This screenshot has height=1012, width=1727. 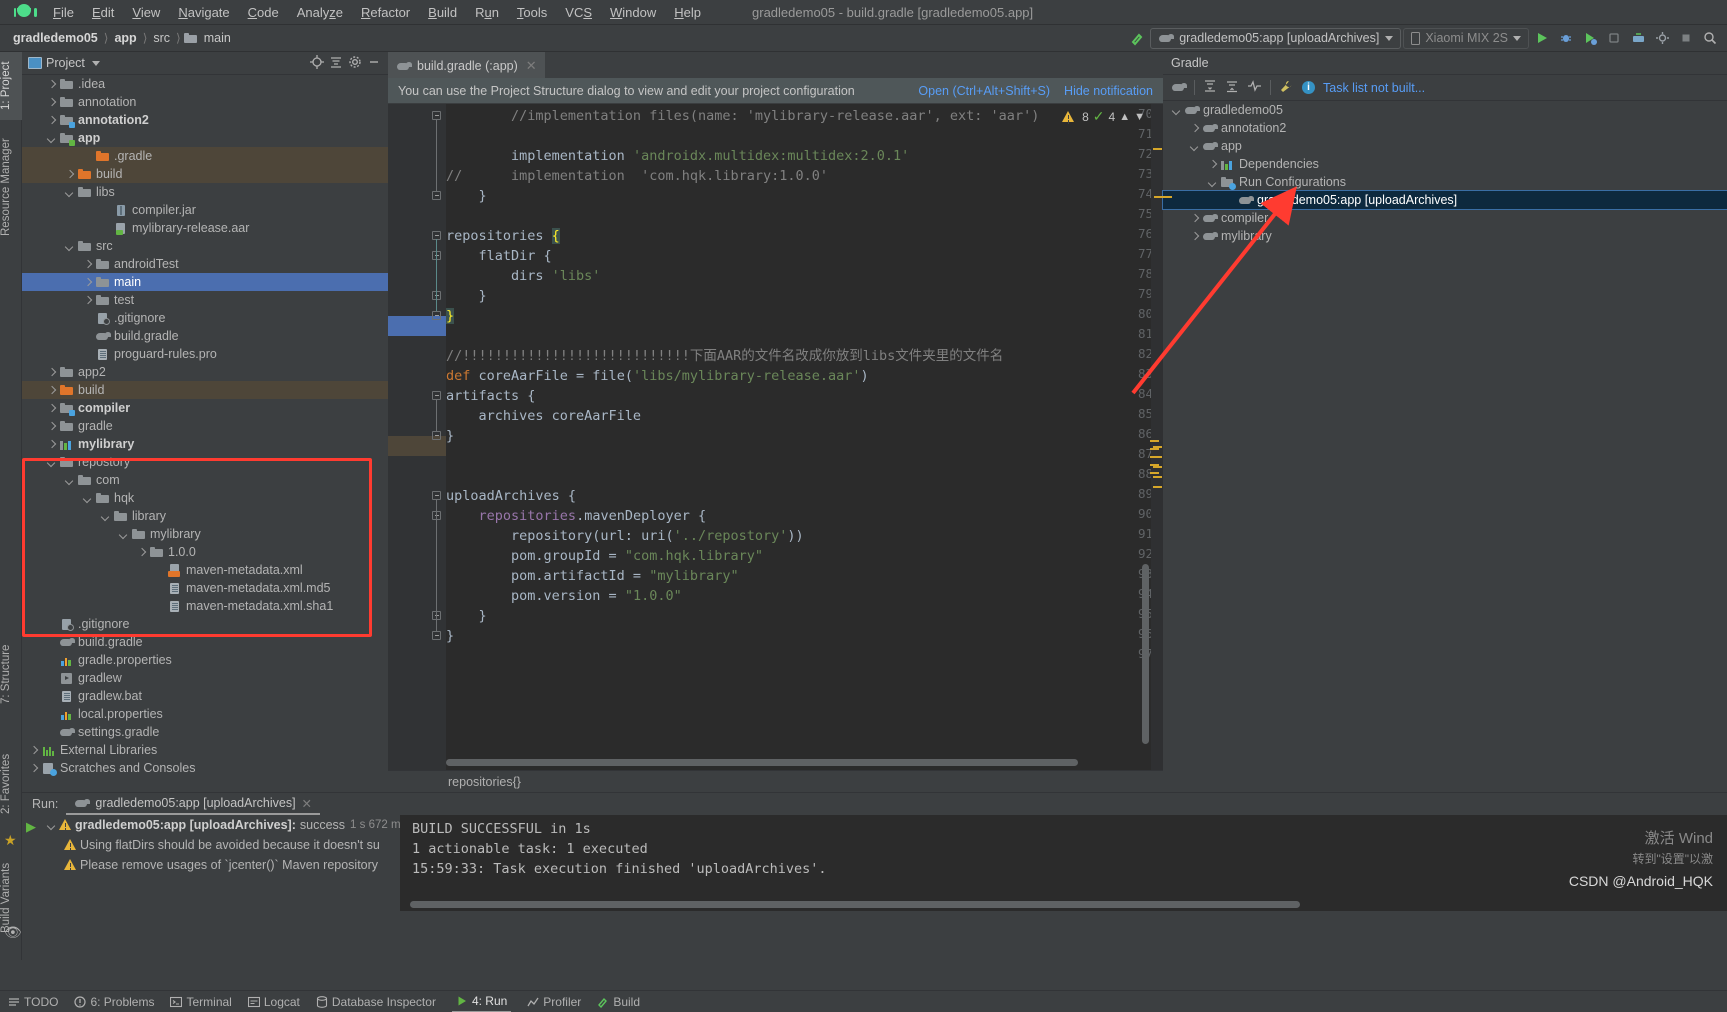 I want to click on status-item-terminal: Terminal, so click(x=201, y=1002).